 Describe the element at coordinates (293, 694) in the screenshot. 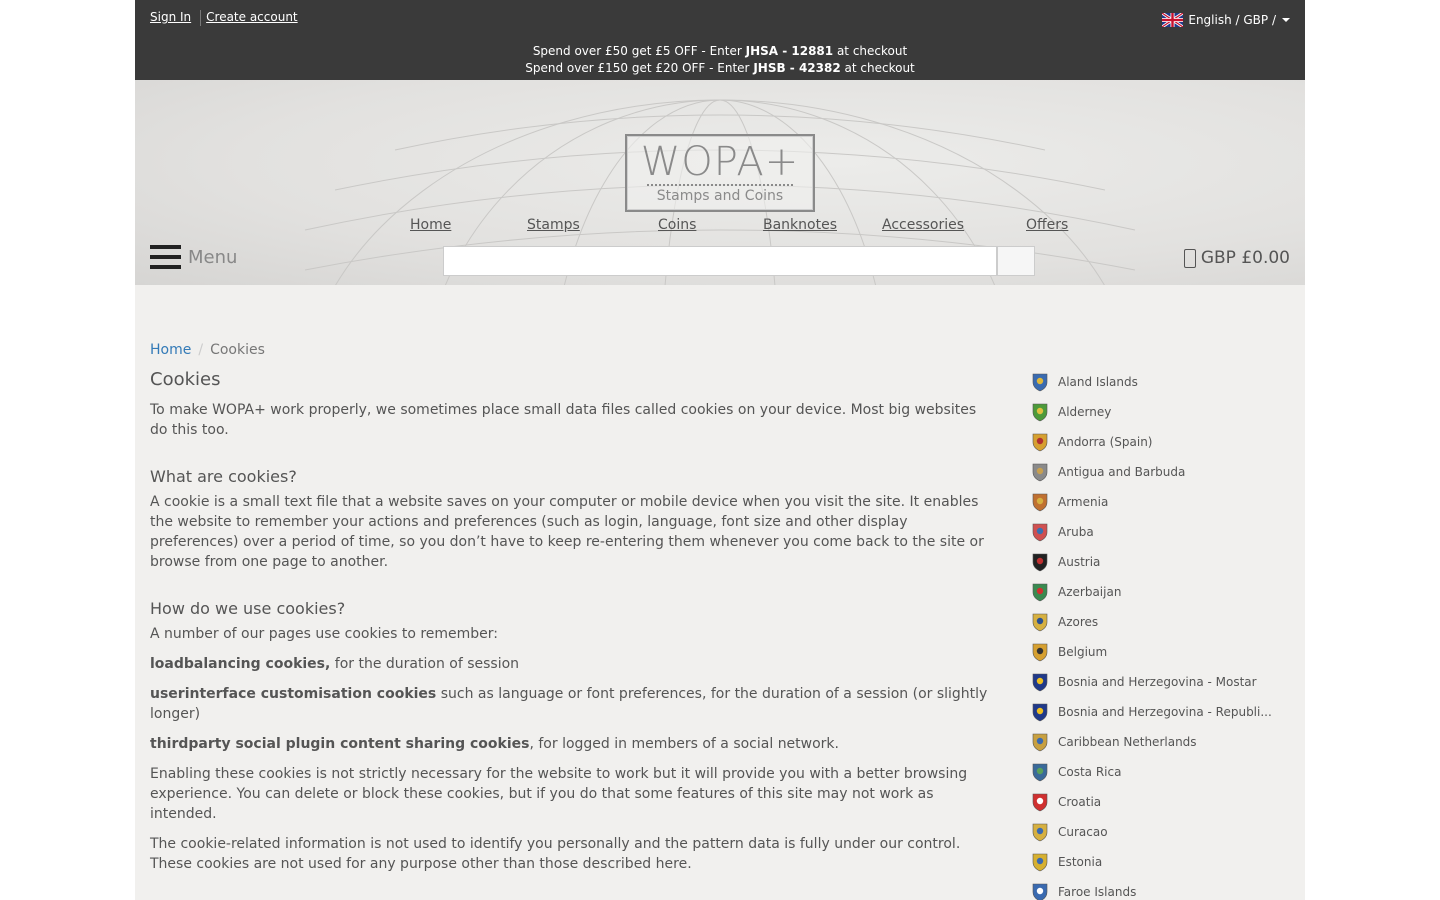

I see `cookie-item-name: userinterface customisation cookies` at that location.